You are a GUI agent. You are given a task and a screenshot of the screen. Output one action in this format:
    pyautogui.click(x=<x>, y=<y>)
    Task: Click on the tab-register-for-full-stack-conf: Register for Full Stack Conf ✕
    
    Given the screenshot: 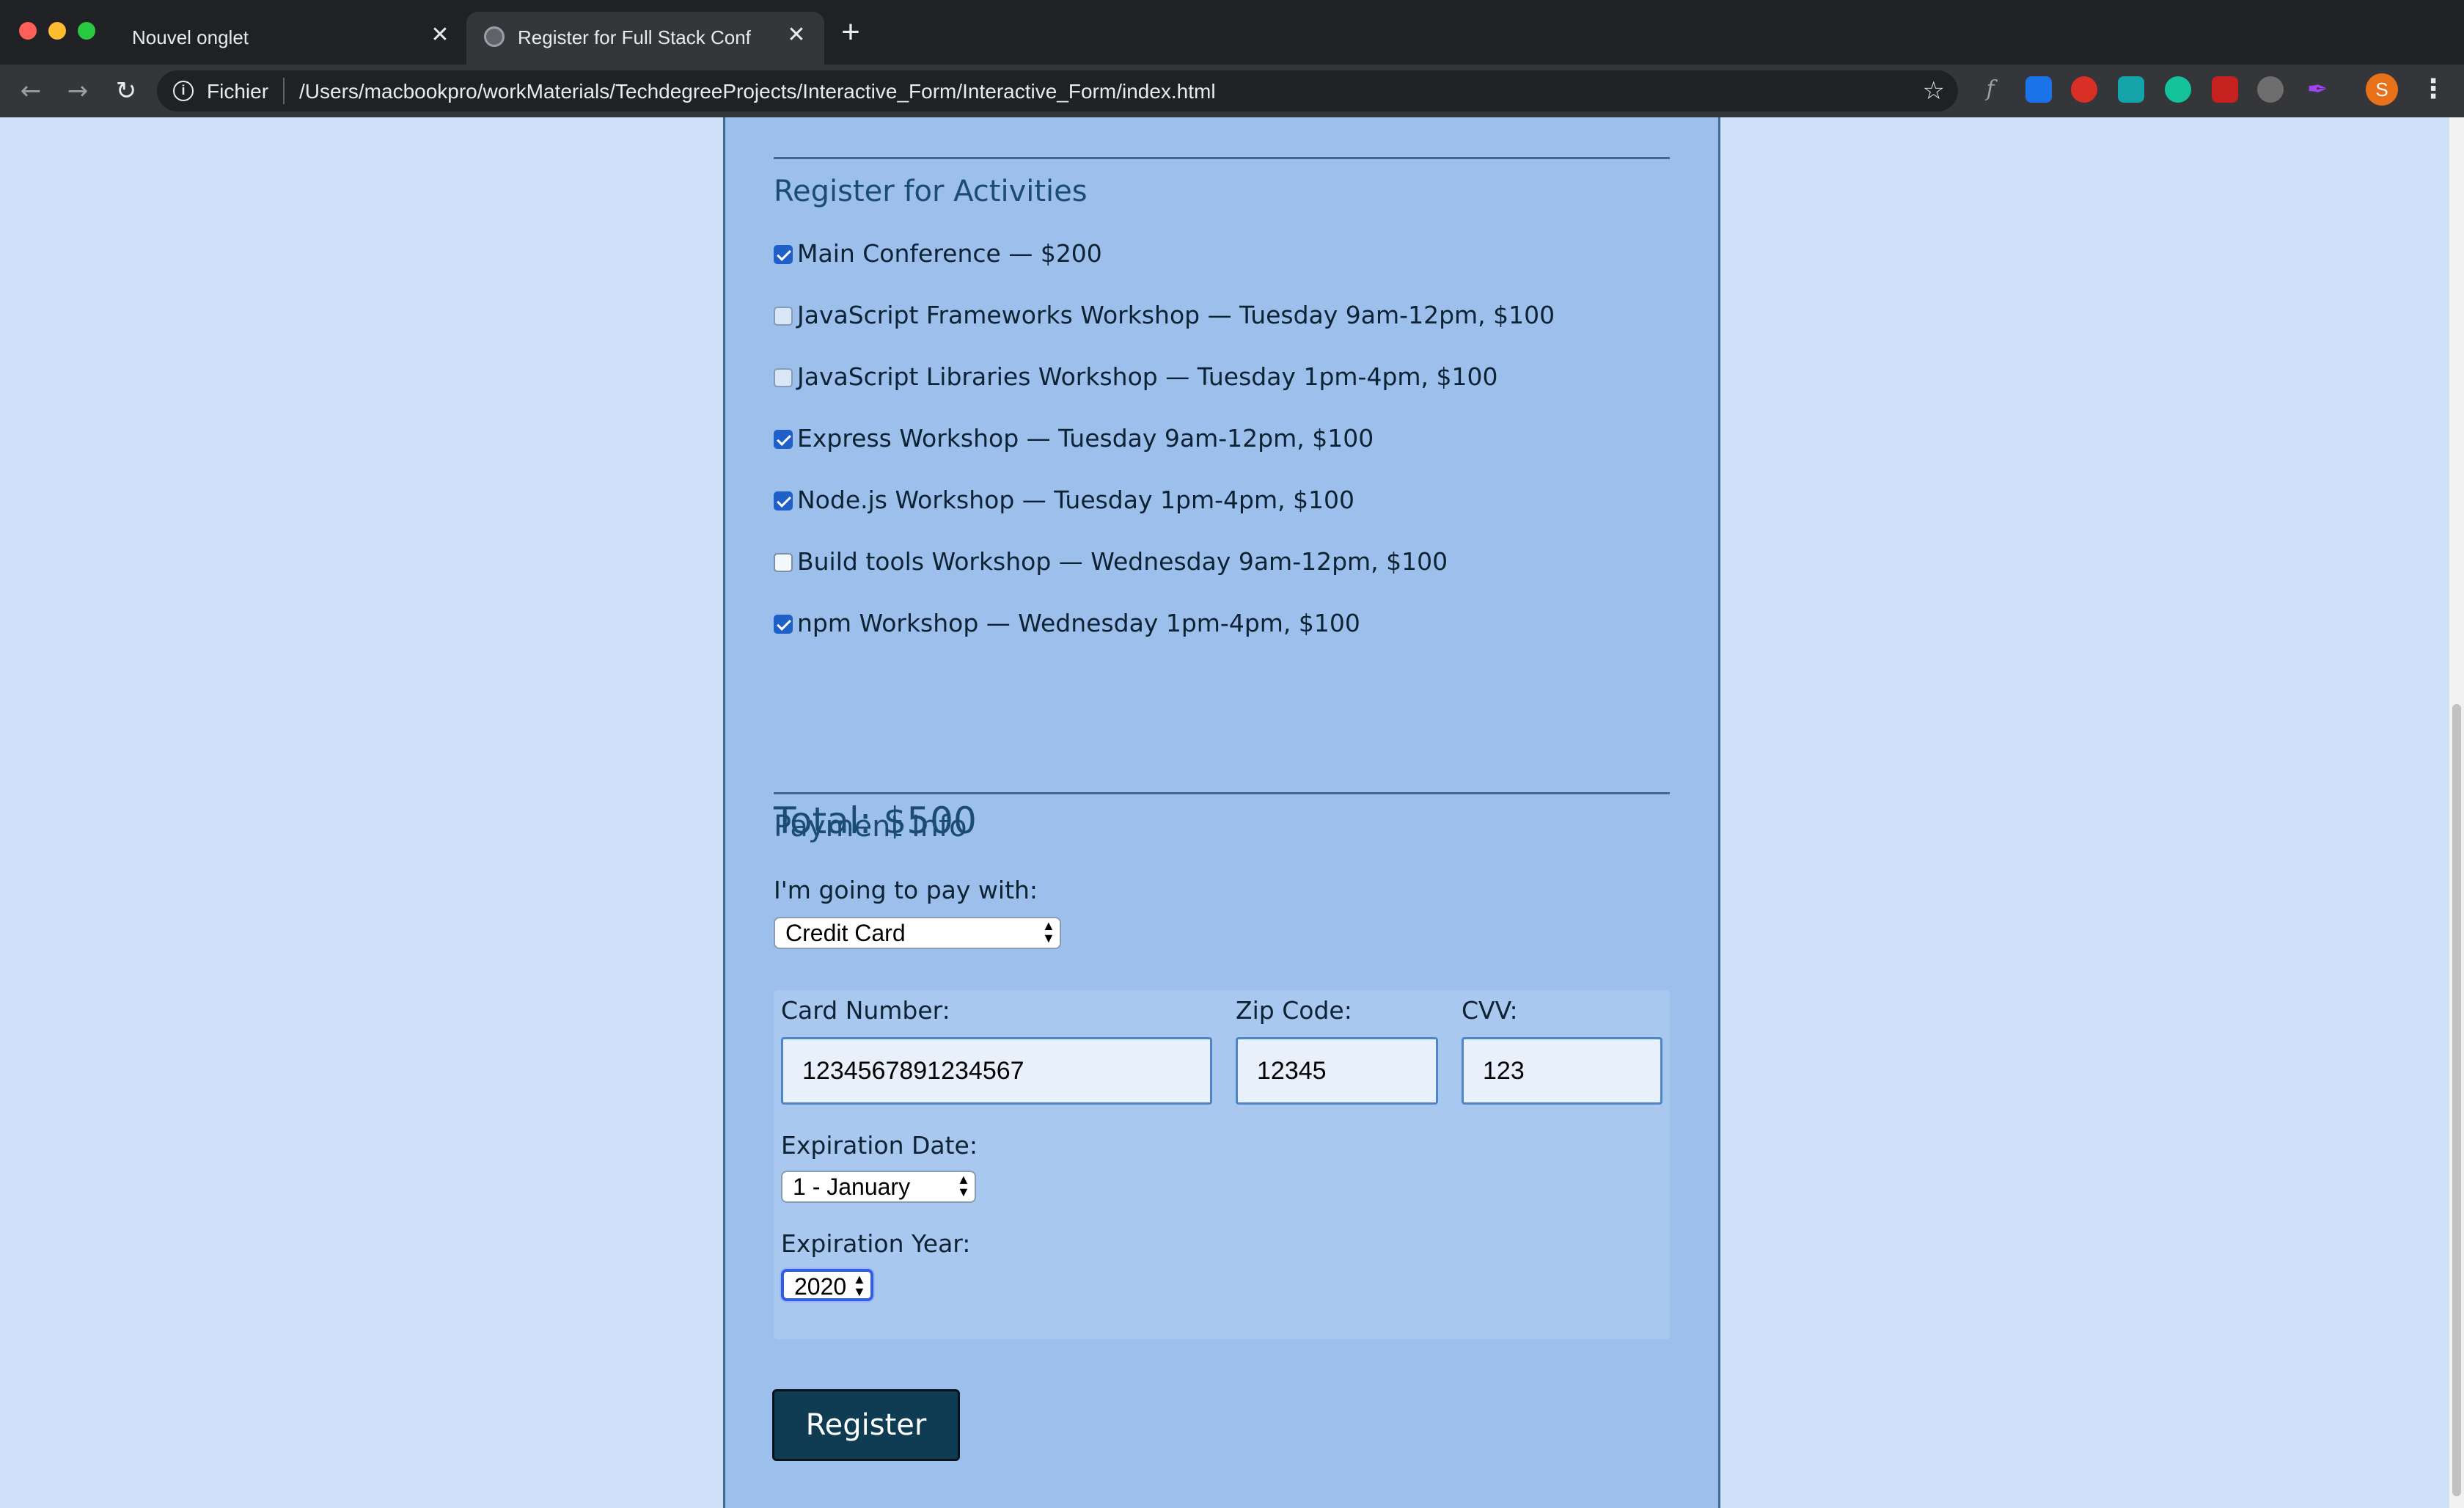 What is the action you would take?
    pyautogui.click(x=645, y=38)
    